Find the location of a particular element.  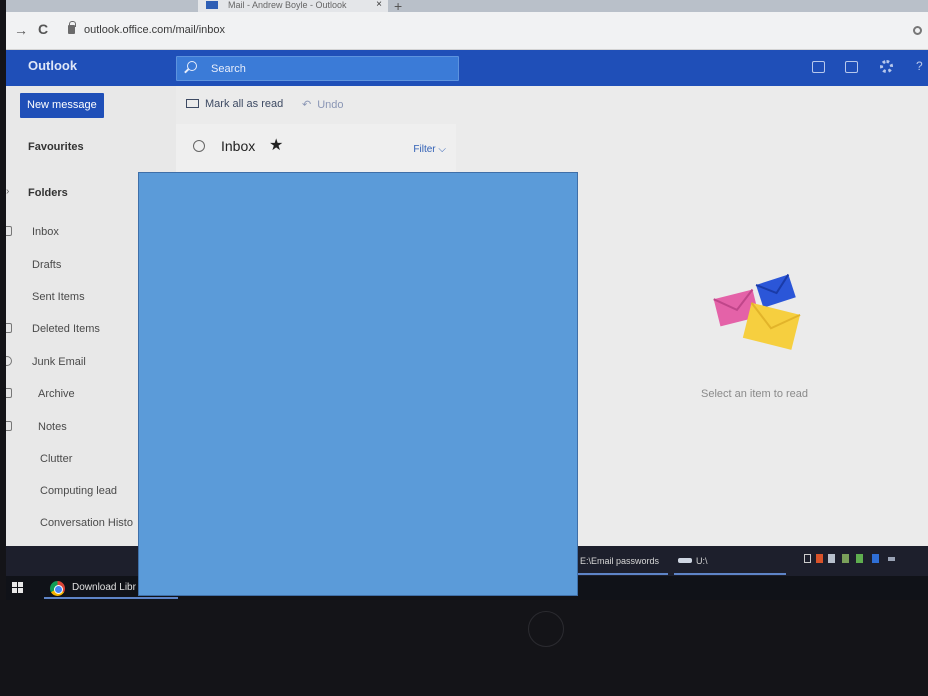

taskbar-item-email-passwords: E:\Email passwords is located at coordinates (619, 561).